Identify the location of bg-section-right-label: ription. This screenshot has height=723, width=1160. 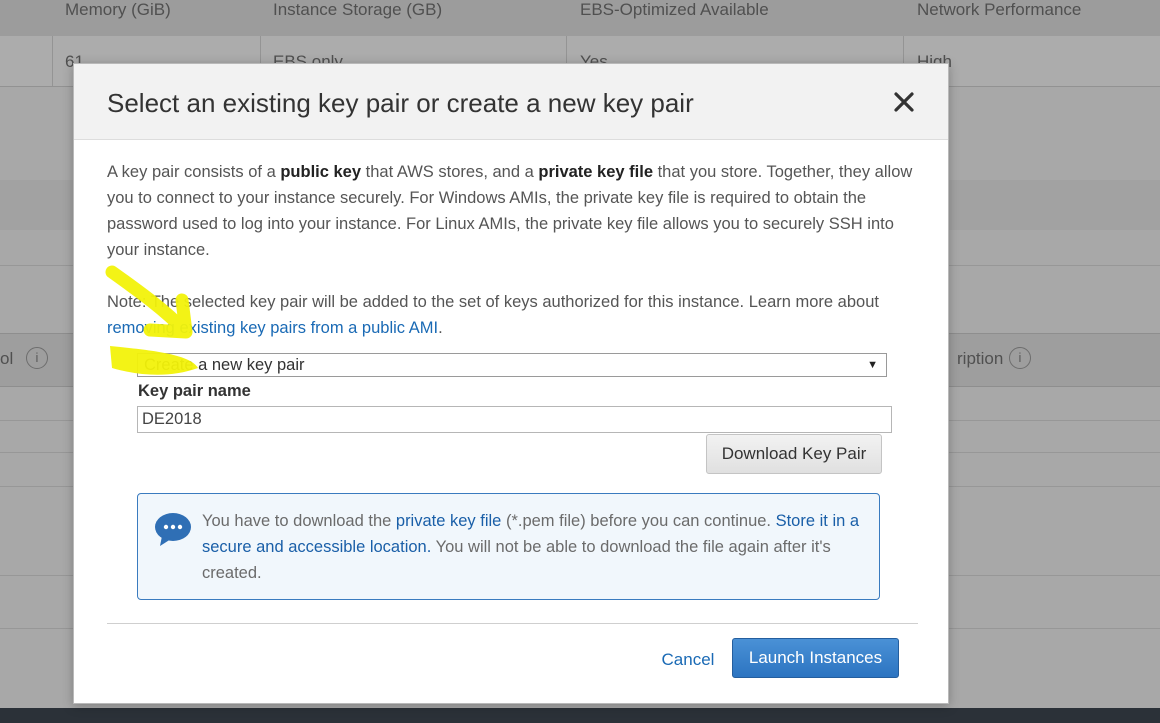
(980, 358).